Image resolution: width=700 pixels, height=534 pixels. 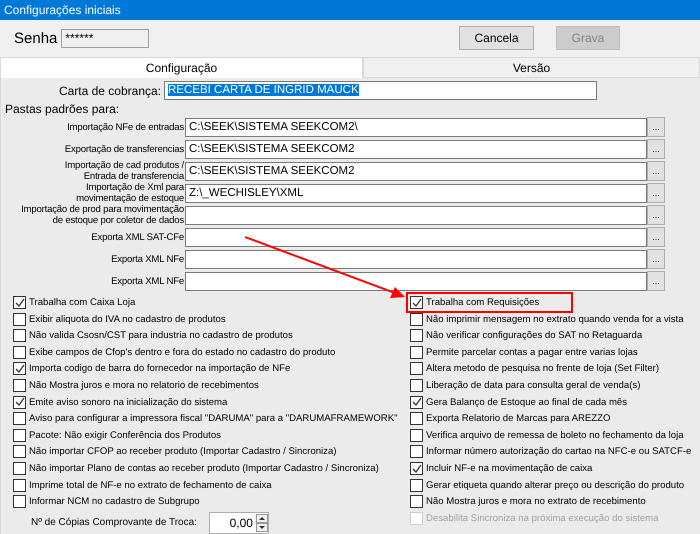 I want to click on window-title: Configurações iniciais, so click(x=350, y=10).